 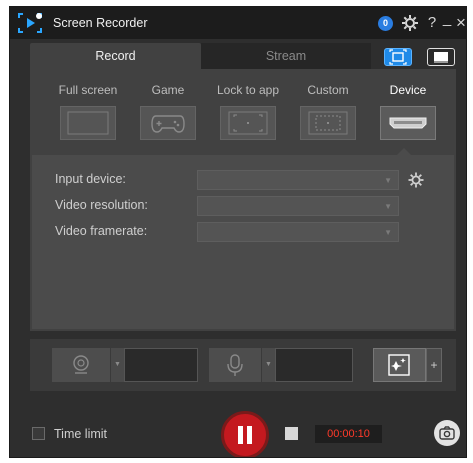 I want to click on video-framerate-label: Video framerate:, so click(x=101, y=231).